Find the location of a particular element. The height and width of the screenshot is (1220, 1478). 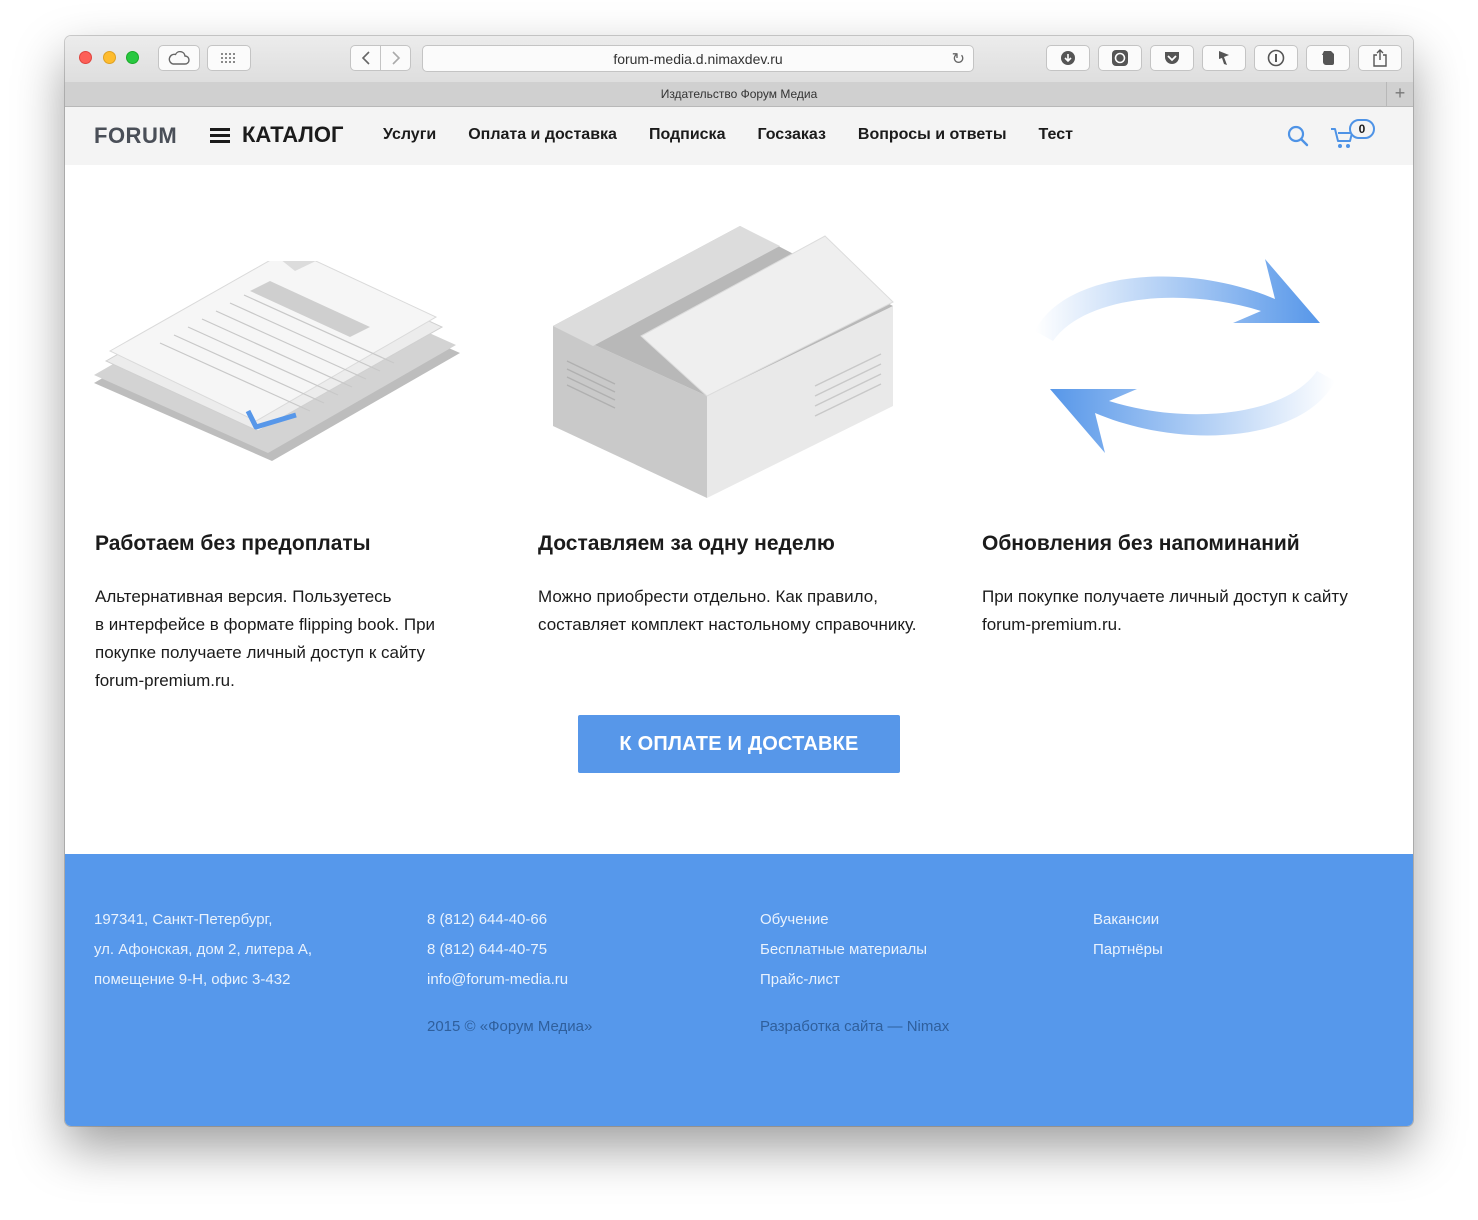

share-button is located at coordinates (1380, 58).